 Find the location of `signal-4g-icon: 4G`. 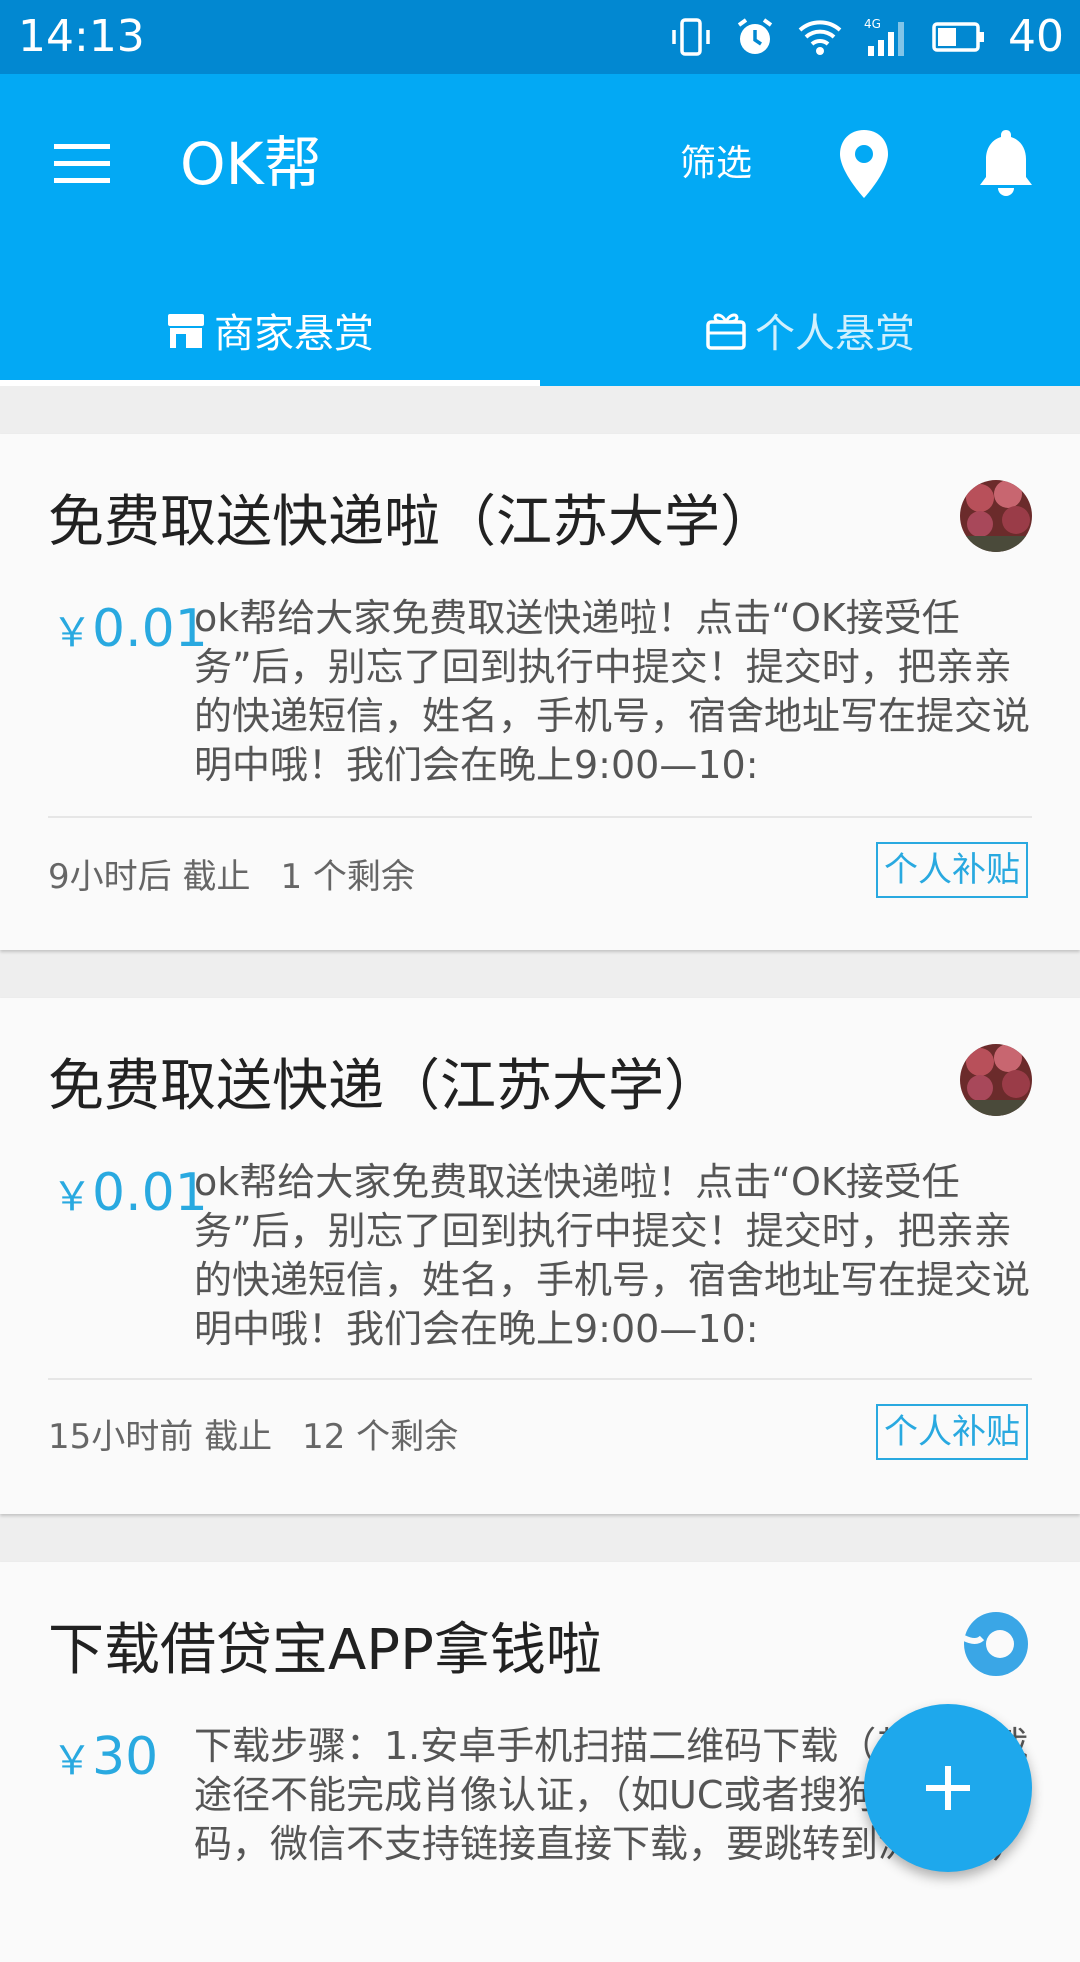

signal-4g-icon: 4G is located at coordinates (884, 36).